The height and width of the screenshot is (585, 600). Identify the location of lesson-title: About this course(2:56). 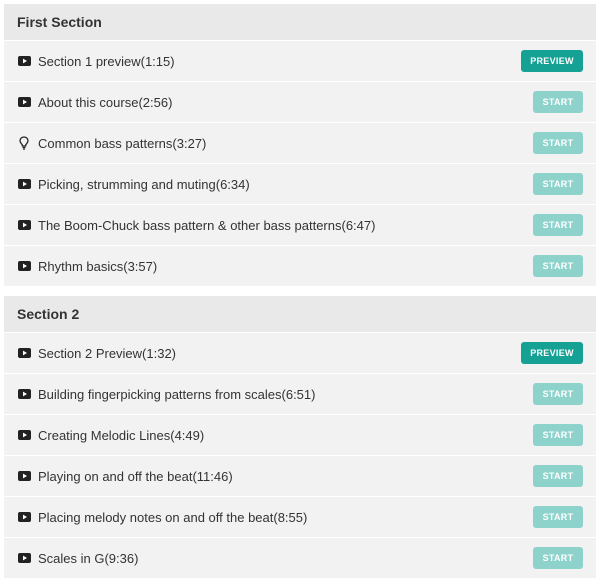
(105, 102).